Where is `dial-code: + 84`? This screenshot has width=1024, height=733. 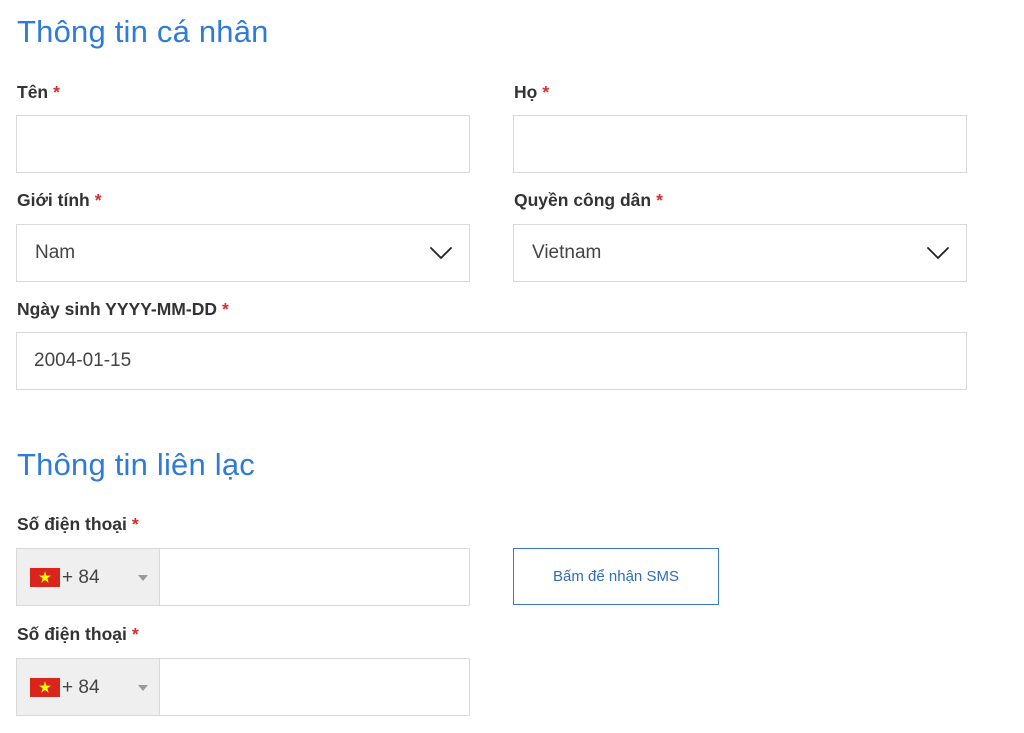 dial-code: + 84 is located at coordinates (81, 577).